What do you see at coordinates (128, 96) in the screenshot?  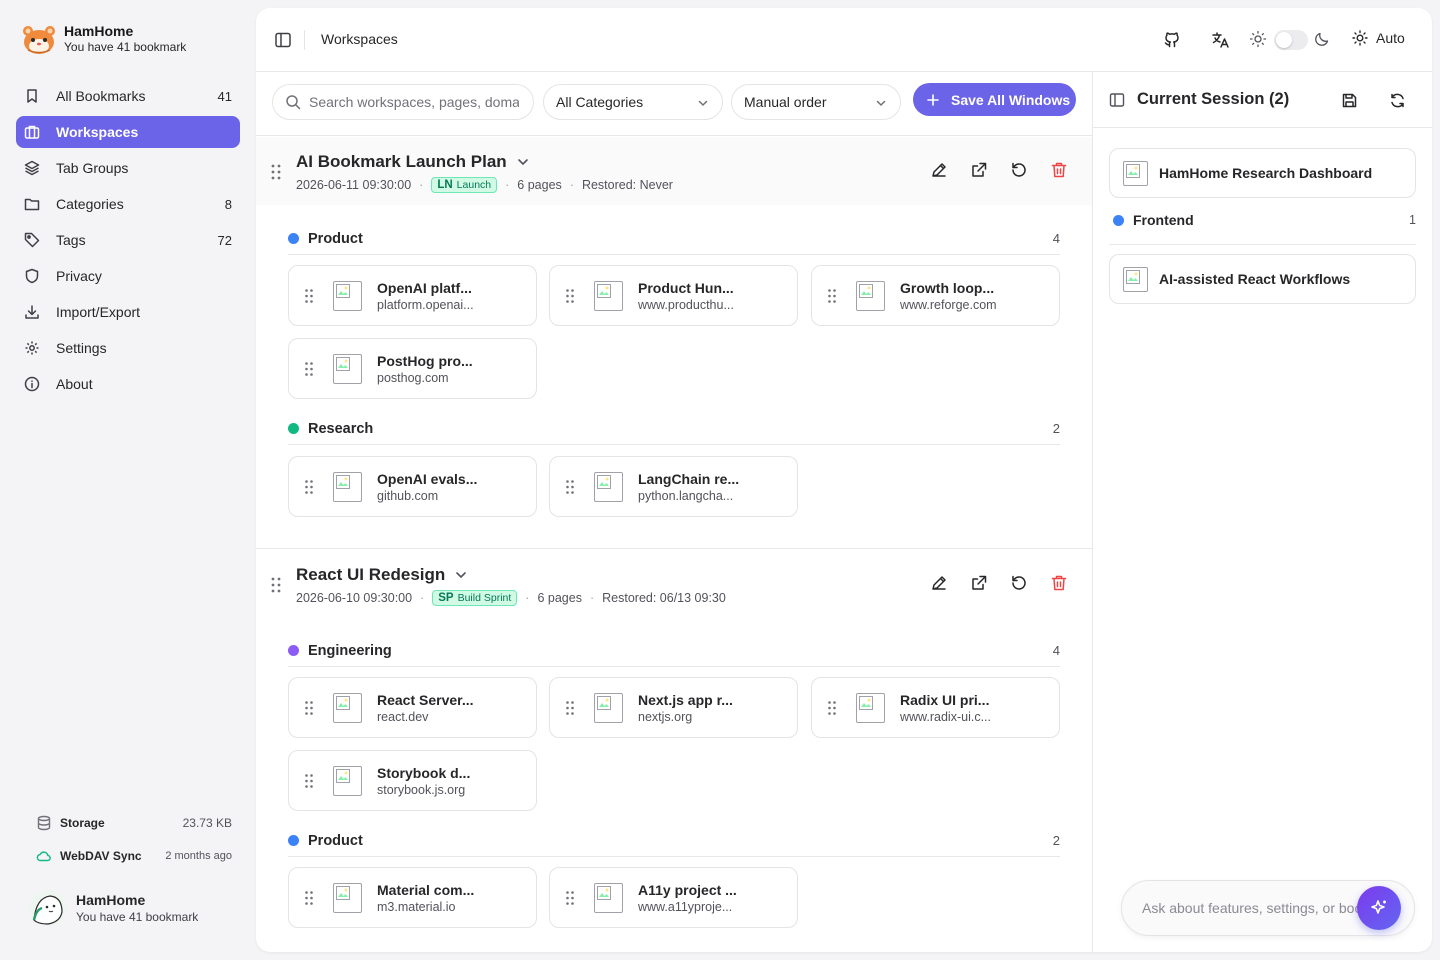 I see `sidebar-item-all-bookmarks: All Bookmarks 41` at bounding box center [128, 96].